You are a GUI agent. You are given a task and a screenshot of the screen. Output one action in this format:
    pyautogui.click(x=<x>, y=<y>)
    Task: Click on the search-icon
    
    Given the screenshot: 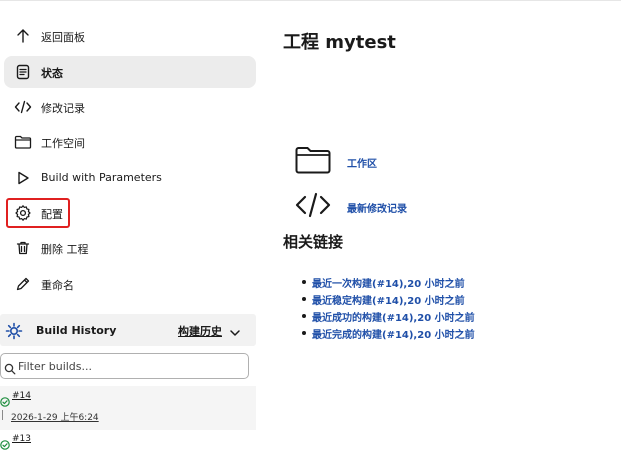 What is the action you would take?
    pyautogui.click(x=10, y=367)
    